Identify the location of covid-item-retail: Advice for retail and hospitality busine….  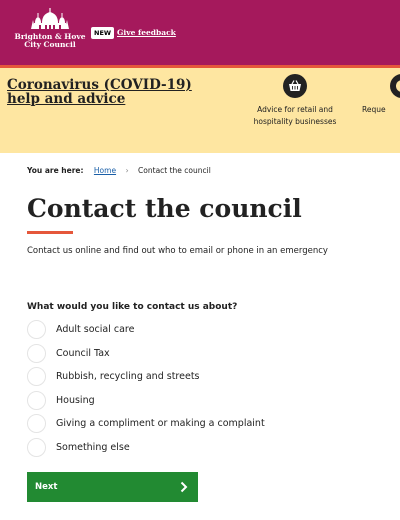
(295, 101).